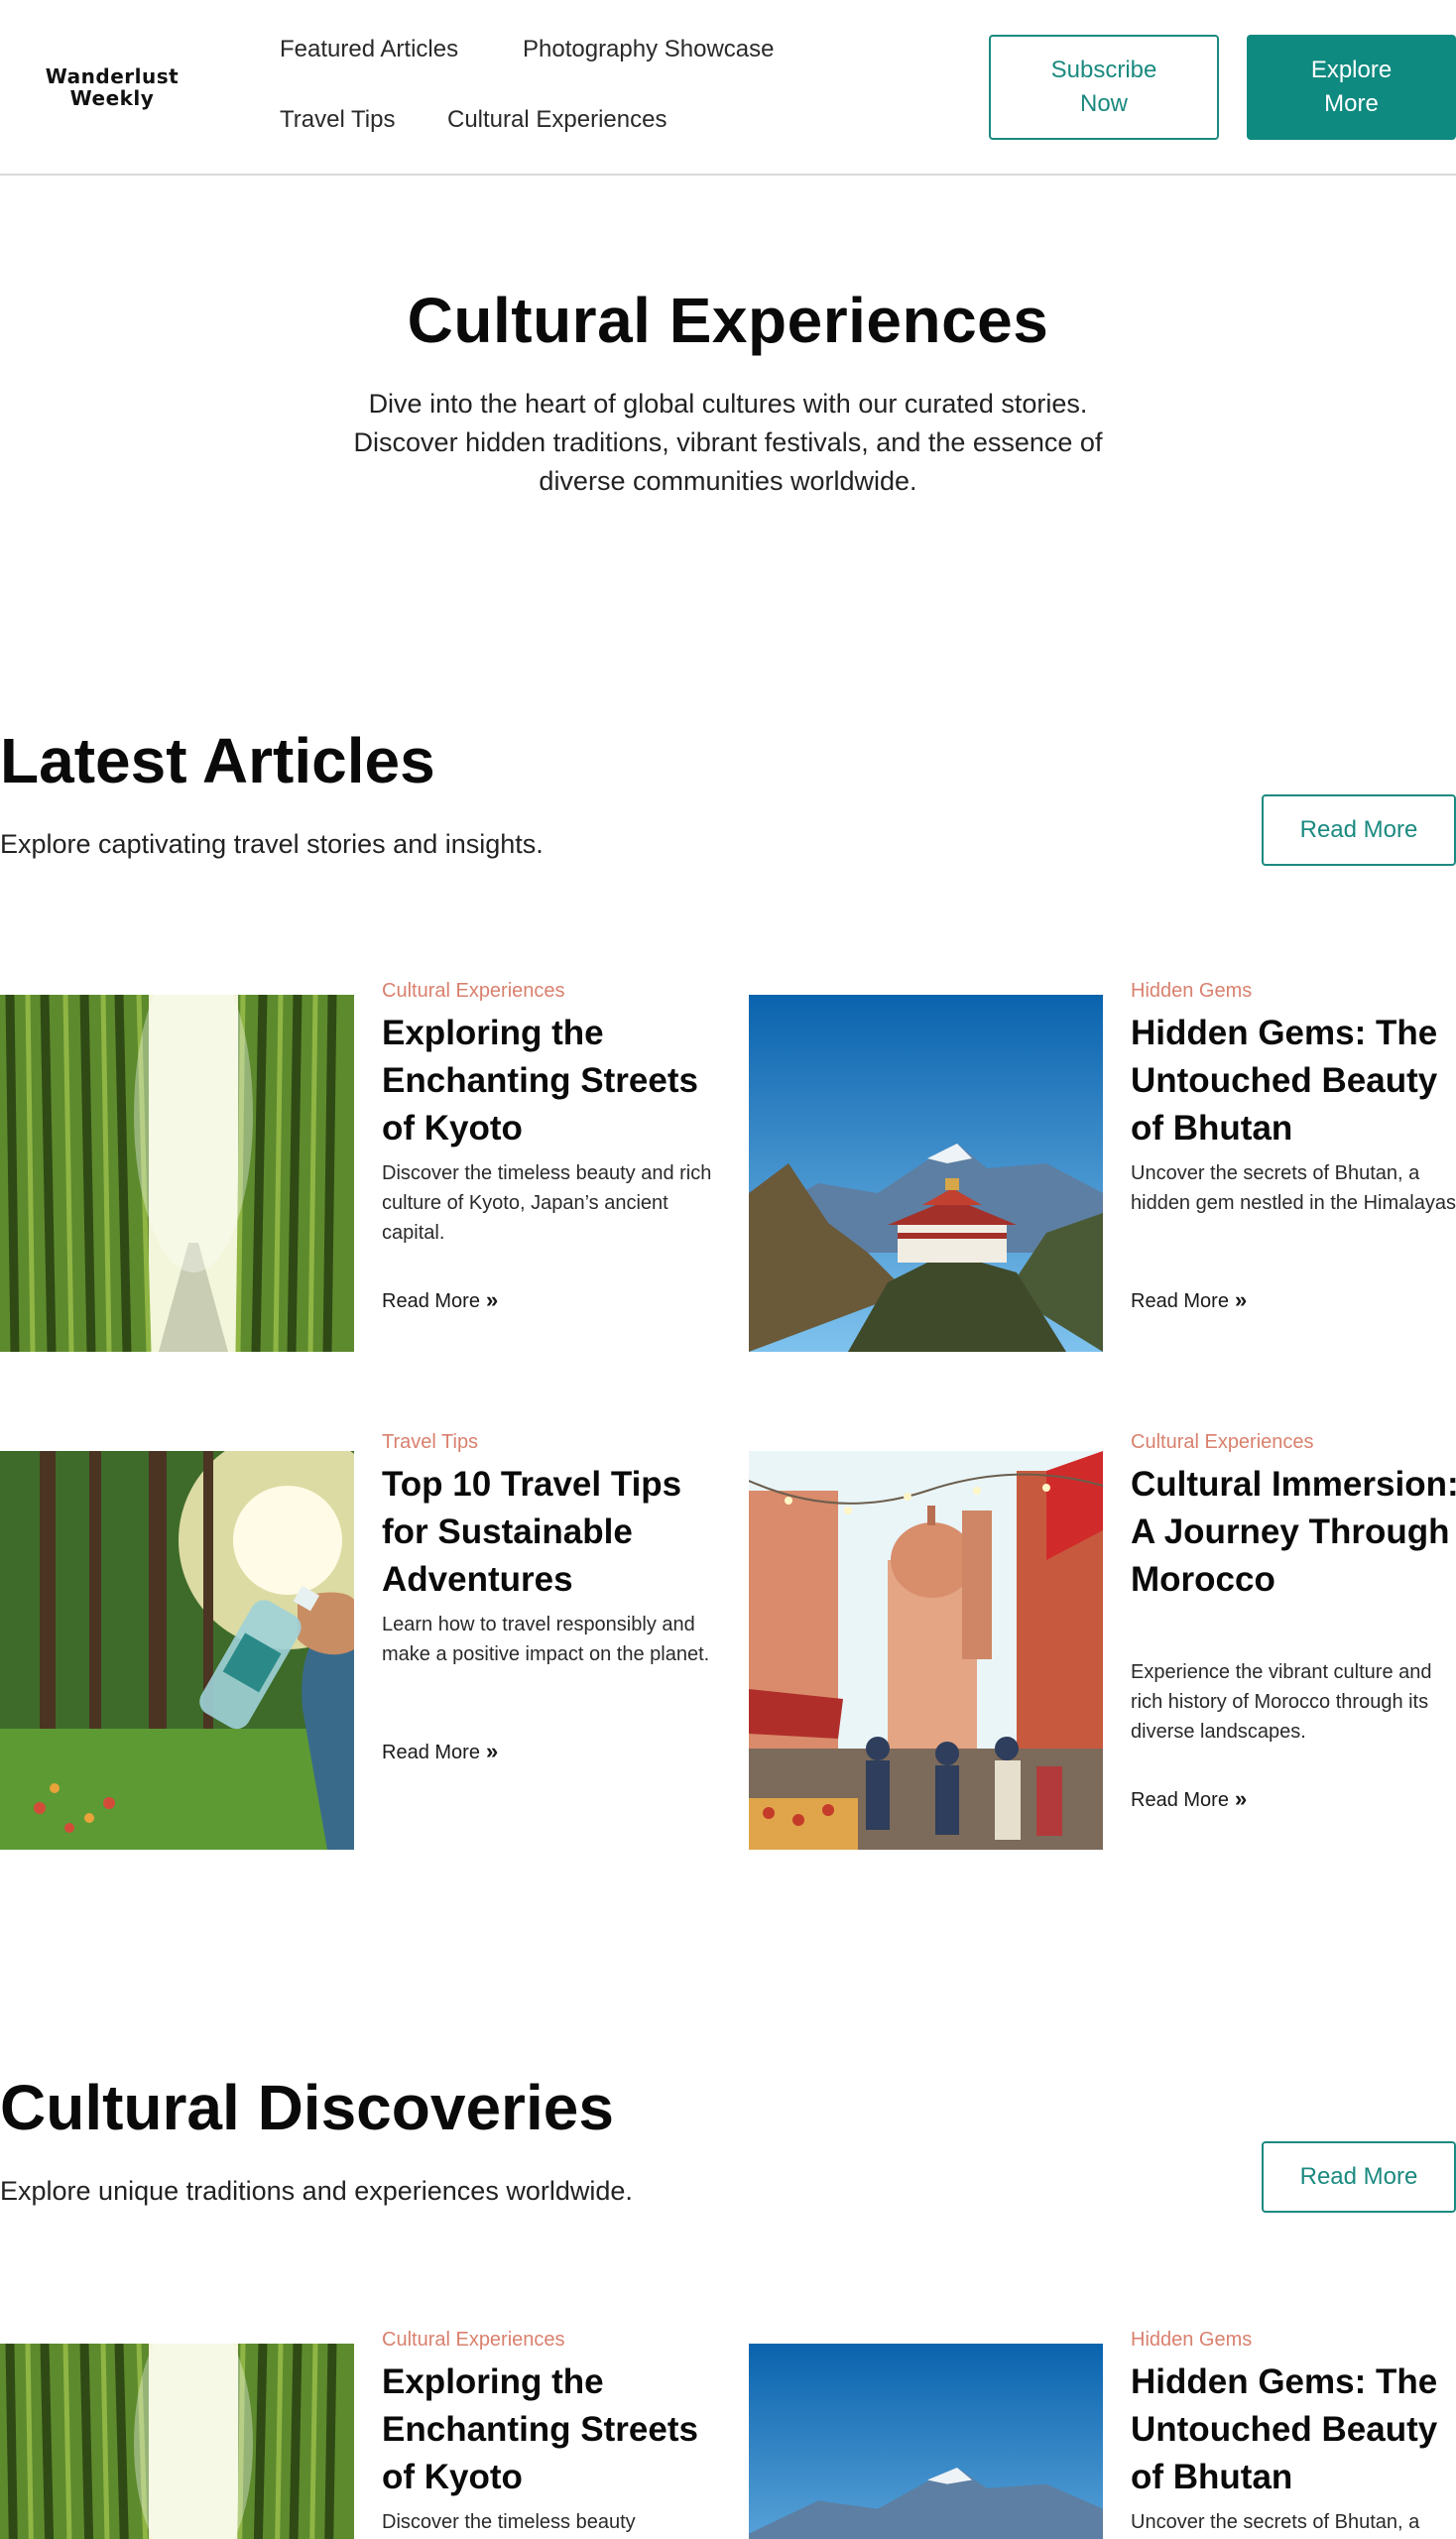  What do you see at coordinates (307, 2108) in the screenshot?
I see `cultural-discoveries-title: Cultural Discoveries` at bounding box center [307, 2108].